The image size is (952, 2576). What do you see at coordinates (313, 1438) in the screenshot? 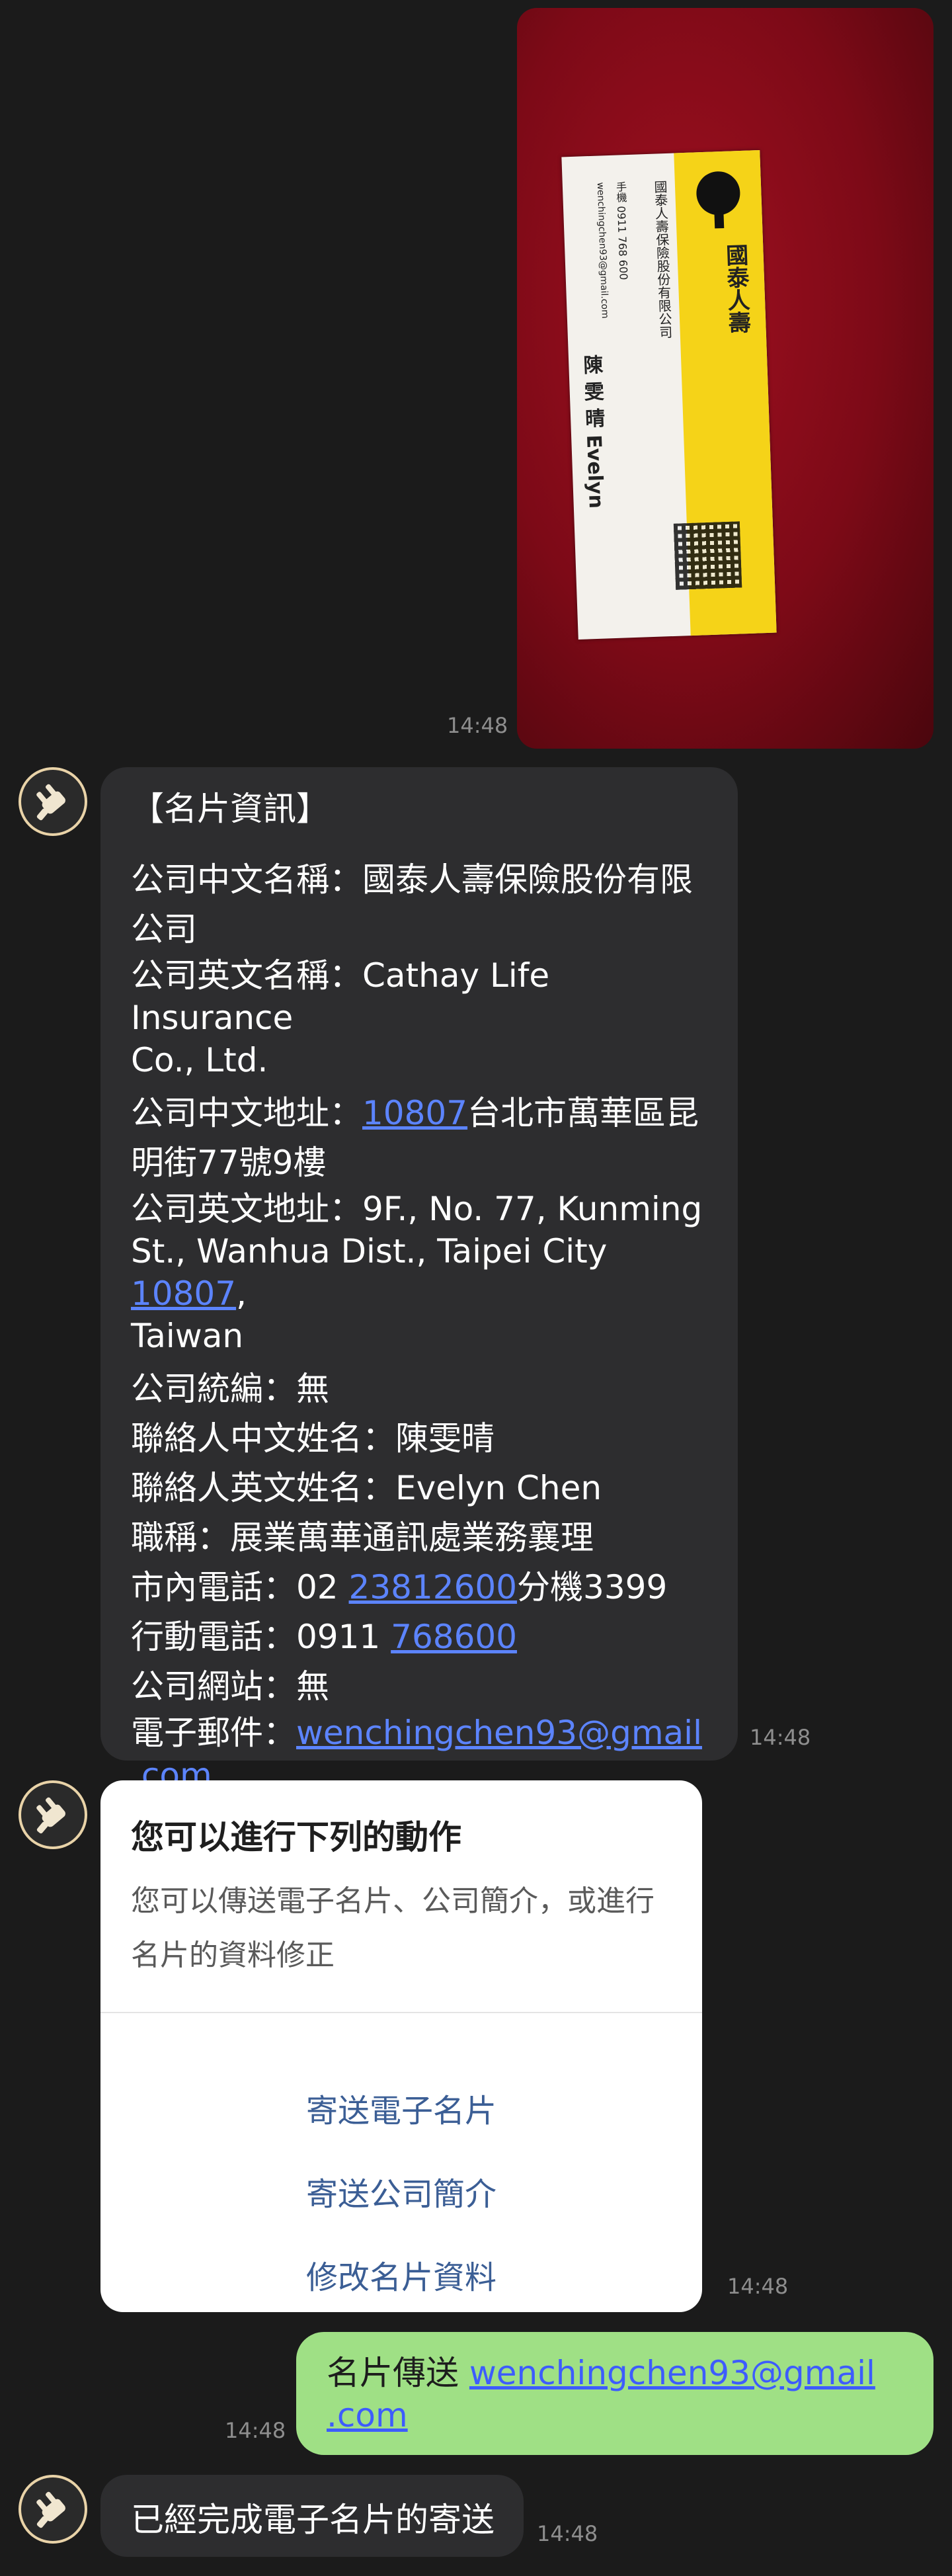
I see `info-contact-cn: 聯絡人中文姓名：陳雯晴` at bounding box center [313, 1438].